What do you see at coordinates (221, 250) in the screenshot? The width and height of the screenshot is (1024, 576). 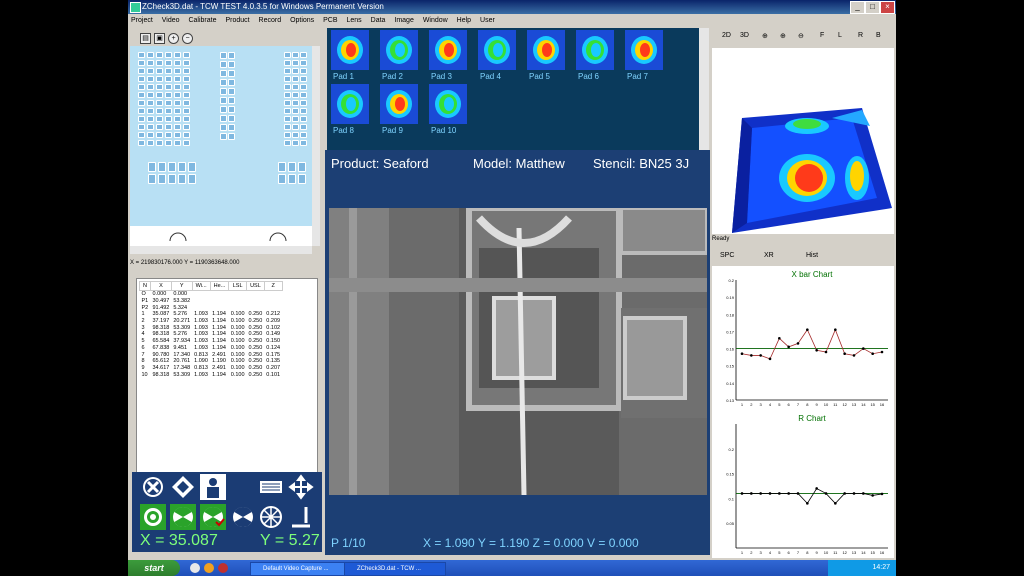 I see `pcb-horizontal-scrollbar` at bounding box center [221, 250].